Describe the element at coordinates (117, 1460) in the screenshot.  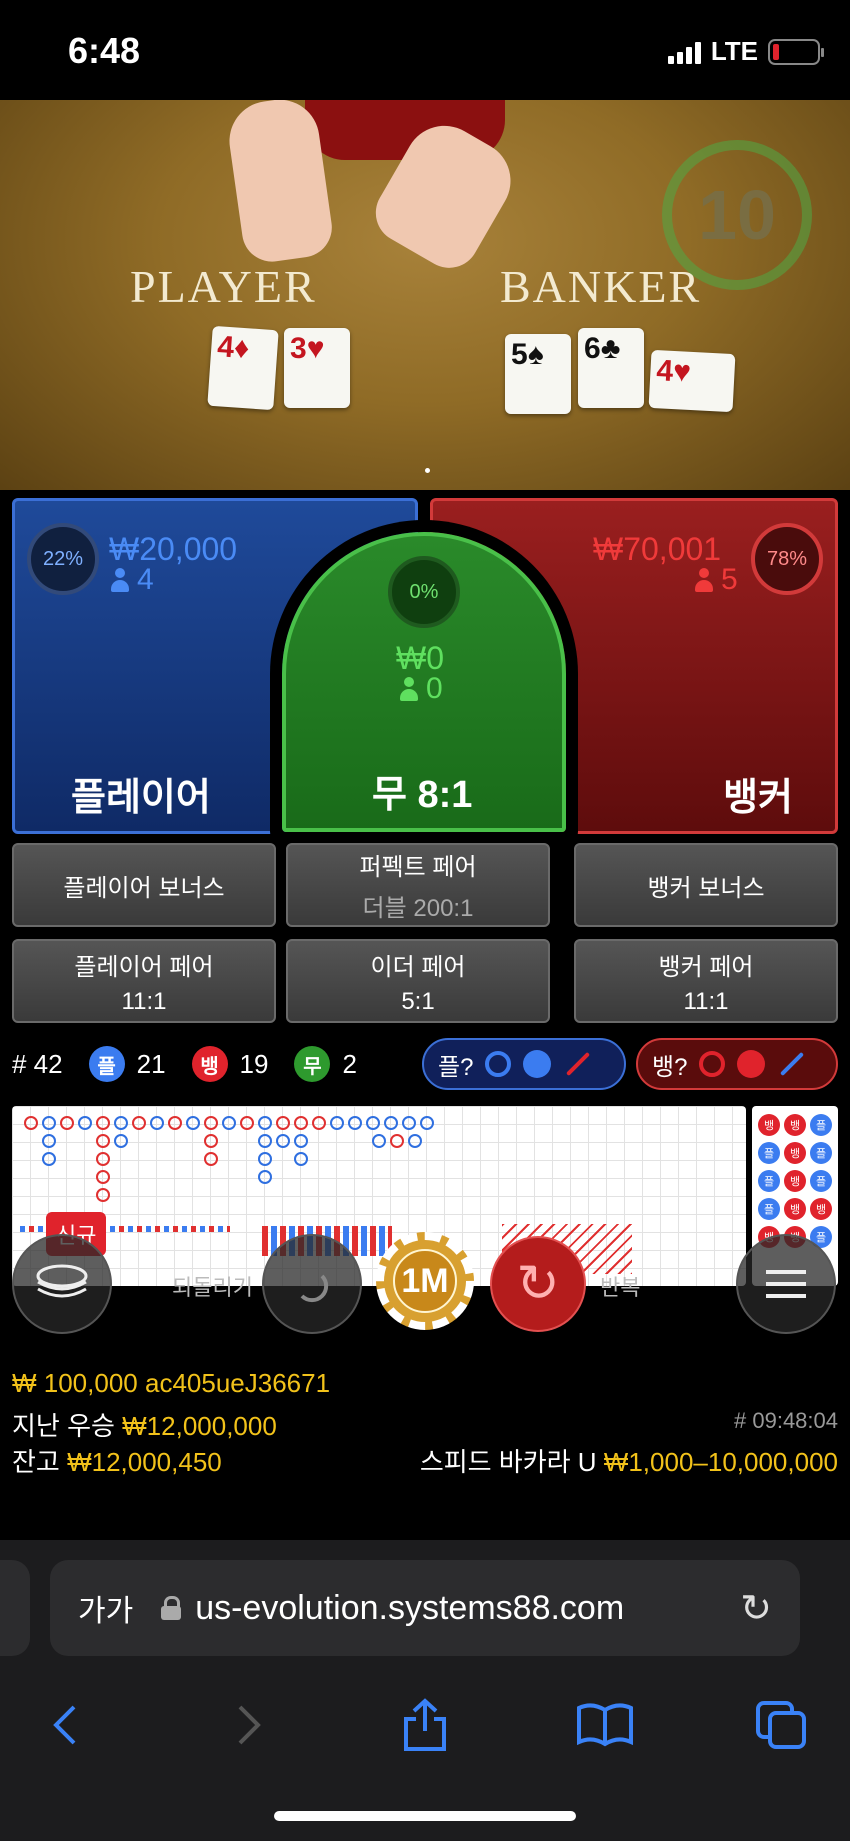
I see `balance-line: 잔고 ₩12,000,450` at that location.